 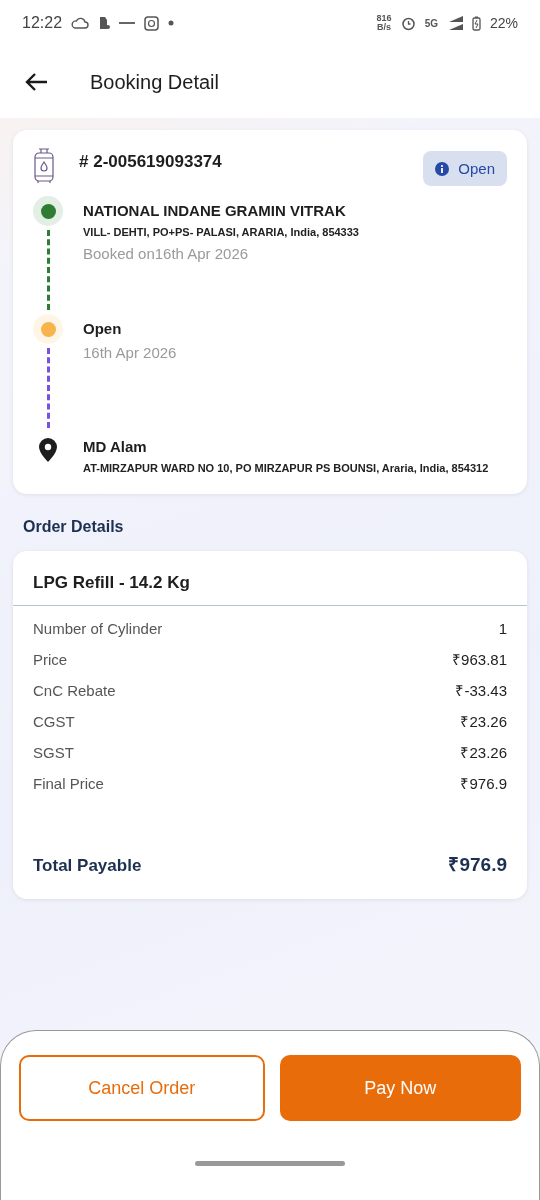 I want to click on net-unit: B/s, so click(x=384, y=27).